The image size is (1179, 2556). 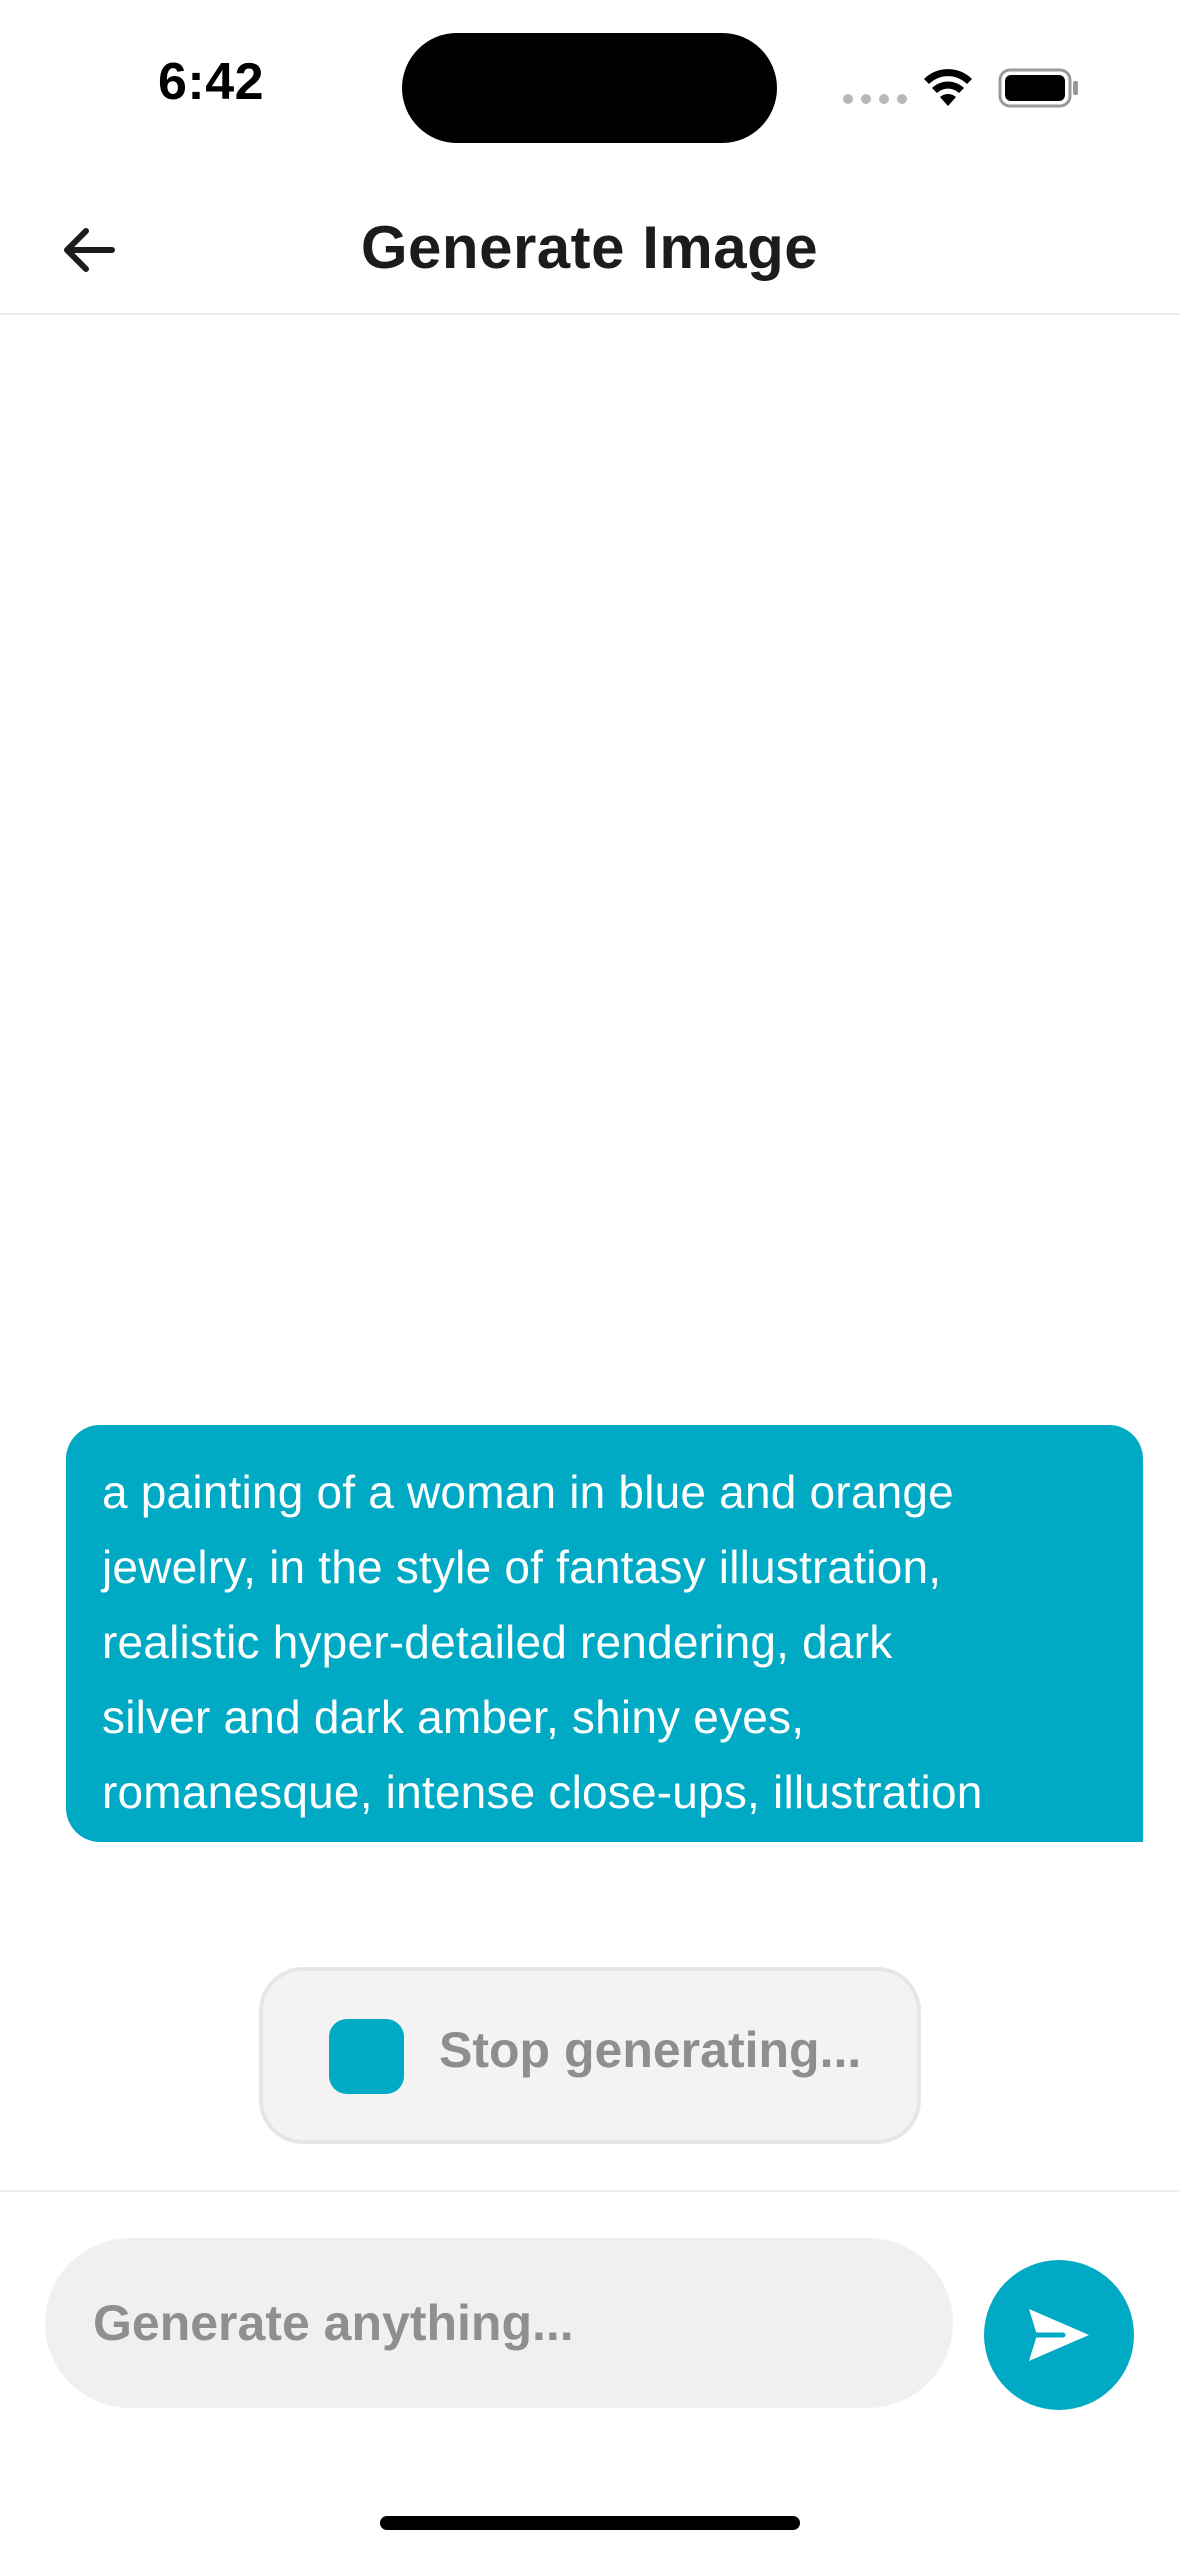 I want to click on status-bar: 6:42, so click(x=589, y=87).